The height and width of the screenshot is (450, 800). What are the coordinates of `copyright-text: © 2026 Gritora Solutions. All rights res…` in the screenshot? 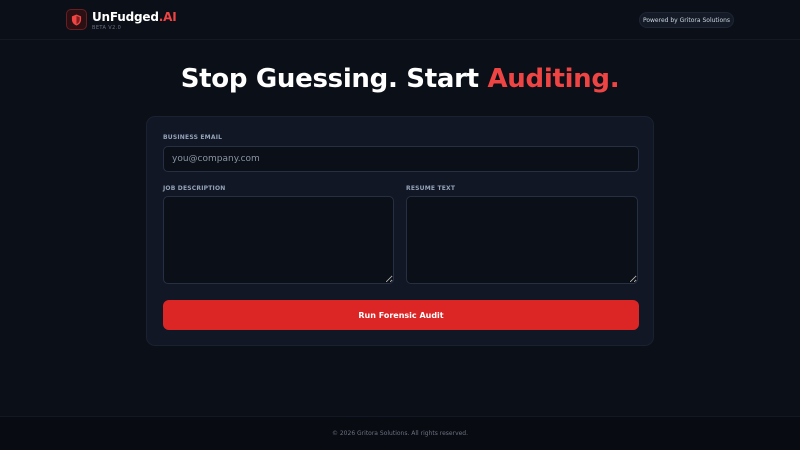 It's located at (400, 433).